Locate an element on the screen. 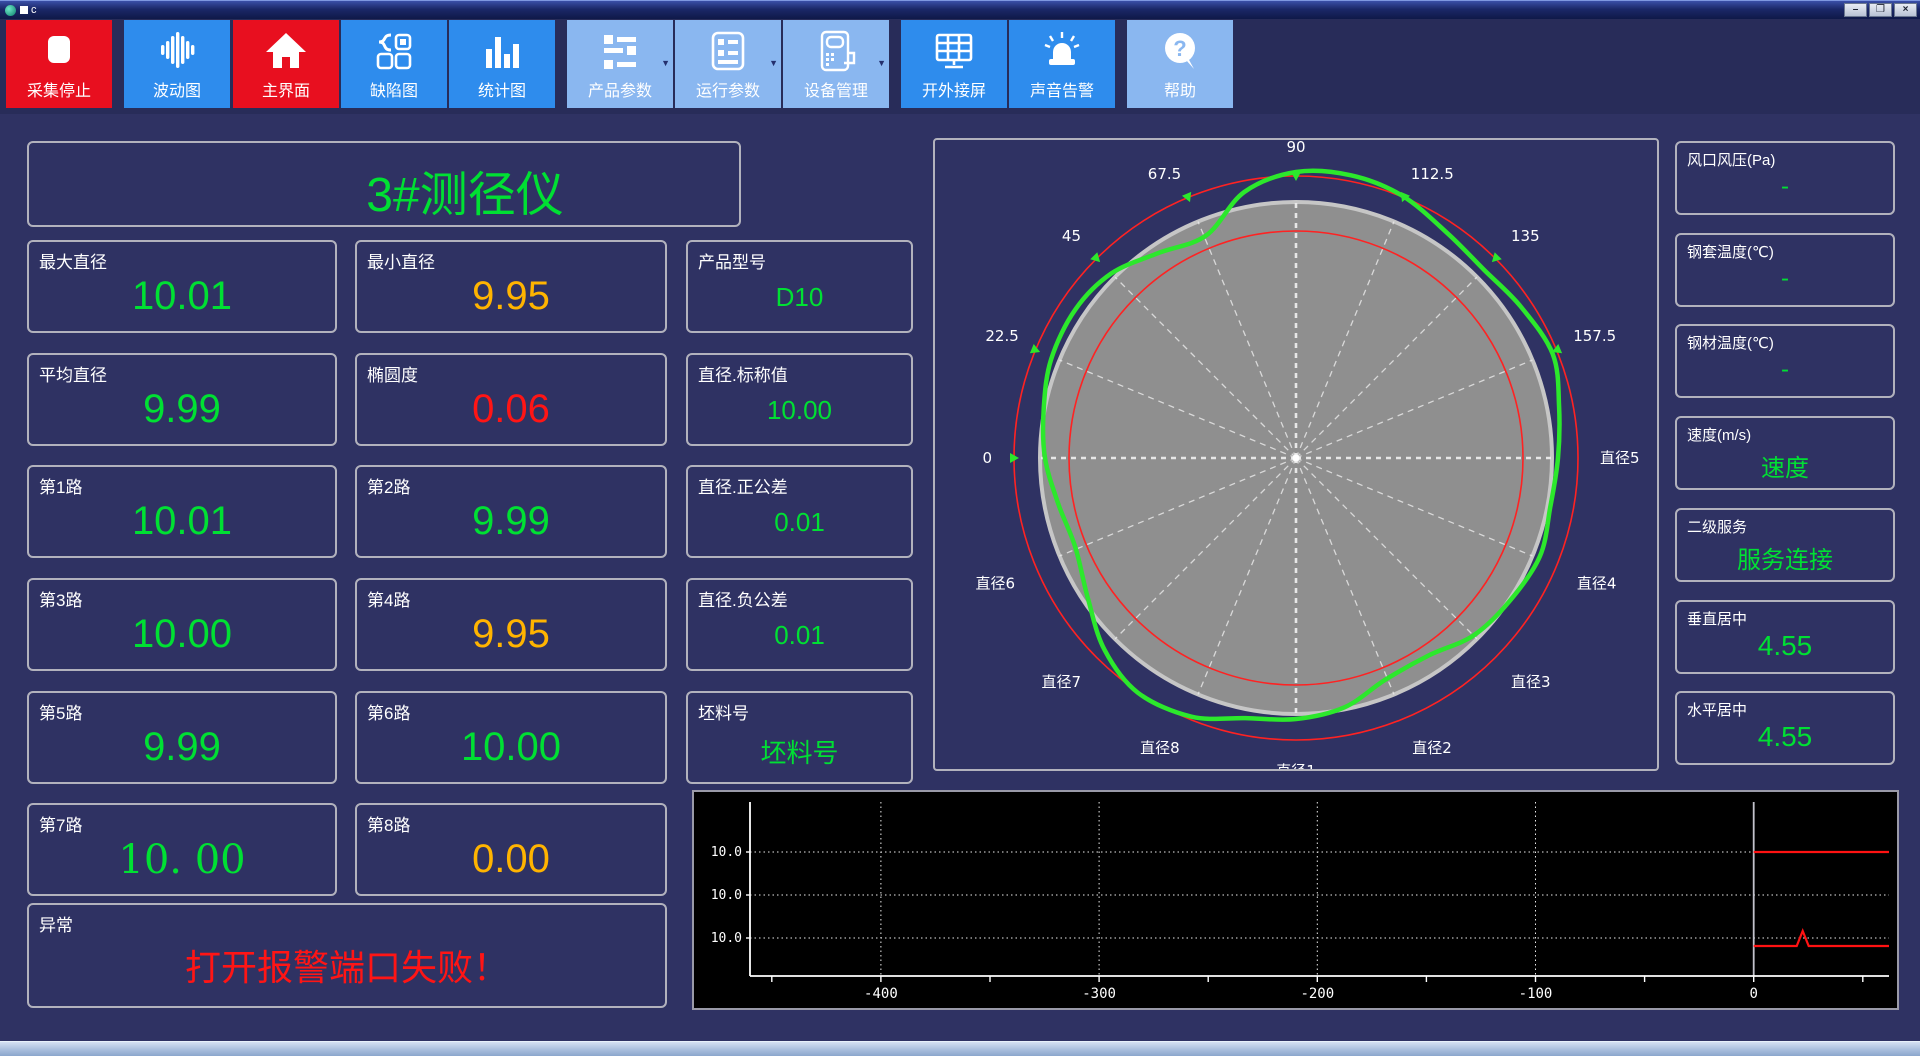 The height and width of the screenshot is (1056, 1920). toolbar-button-label: 采集停止 is located at coordinates (58, 91).